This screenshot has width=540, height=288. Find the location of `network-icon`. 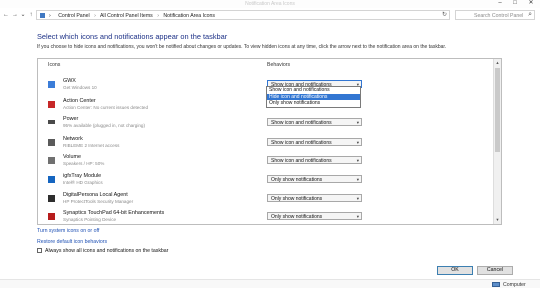

network-icon is located at coordinates (51, 142).